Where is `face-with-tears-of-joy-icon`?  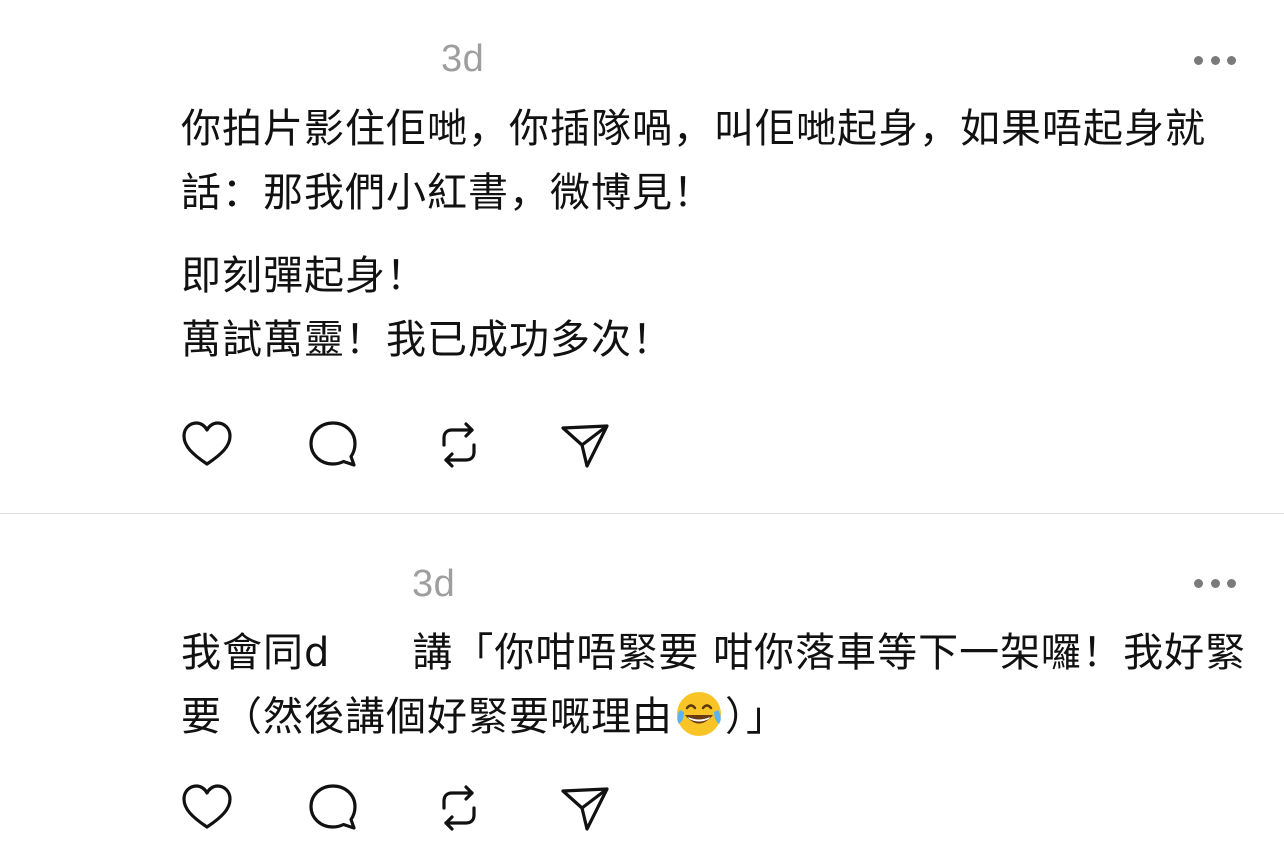
face-with-tears-of-joy-icon is located at coordinates (699, 714).